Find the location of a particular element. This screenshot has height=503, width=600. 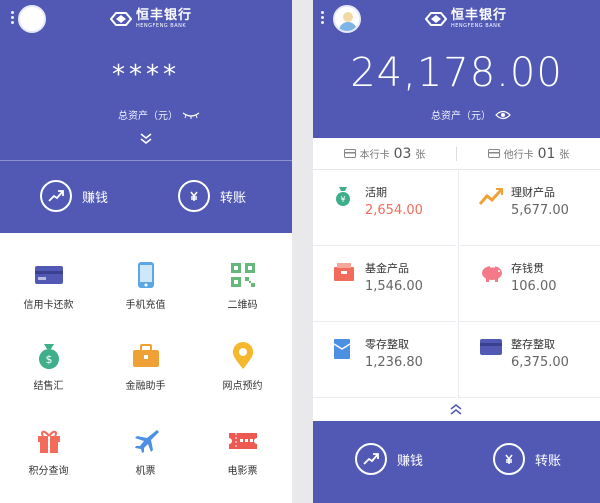

grid-item-points: 积分查询 is located at coordinates (48, 452).